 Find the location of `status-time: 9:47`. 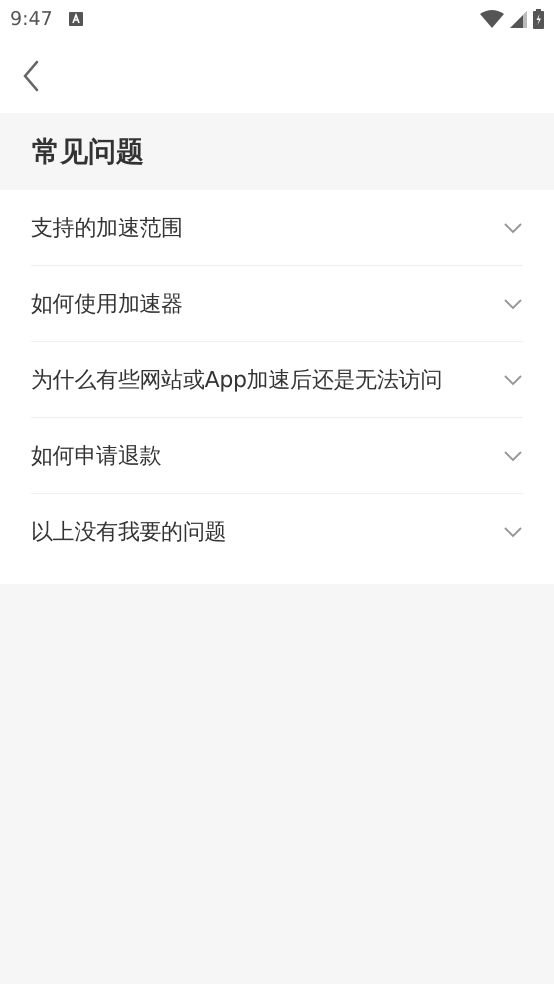

status-time: 9:47 is located at coordinates (31, 19).